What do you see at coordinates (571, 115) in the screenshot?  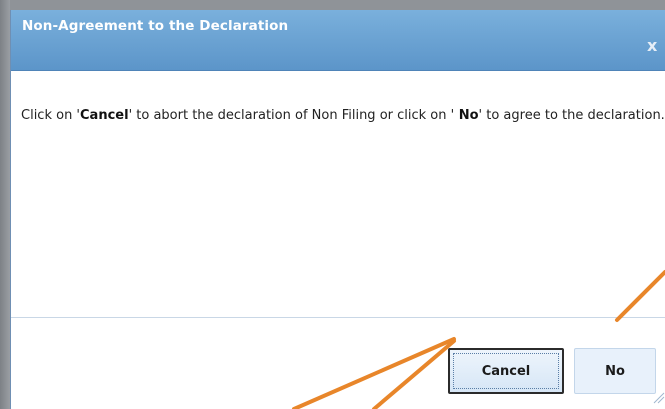 I see `message-part-3: ' to agree to the declaration.` at bounding box center [571, 115].